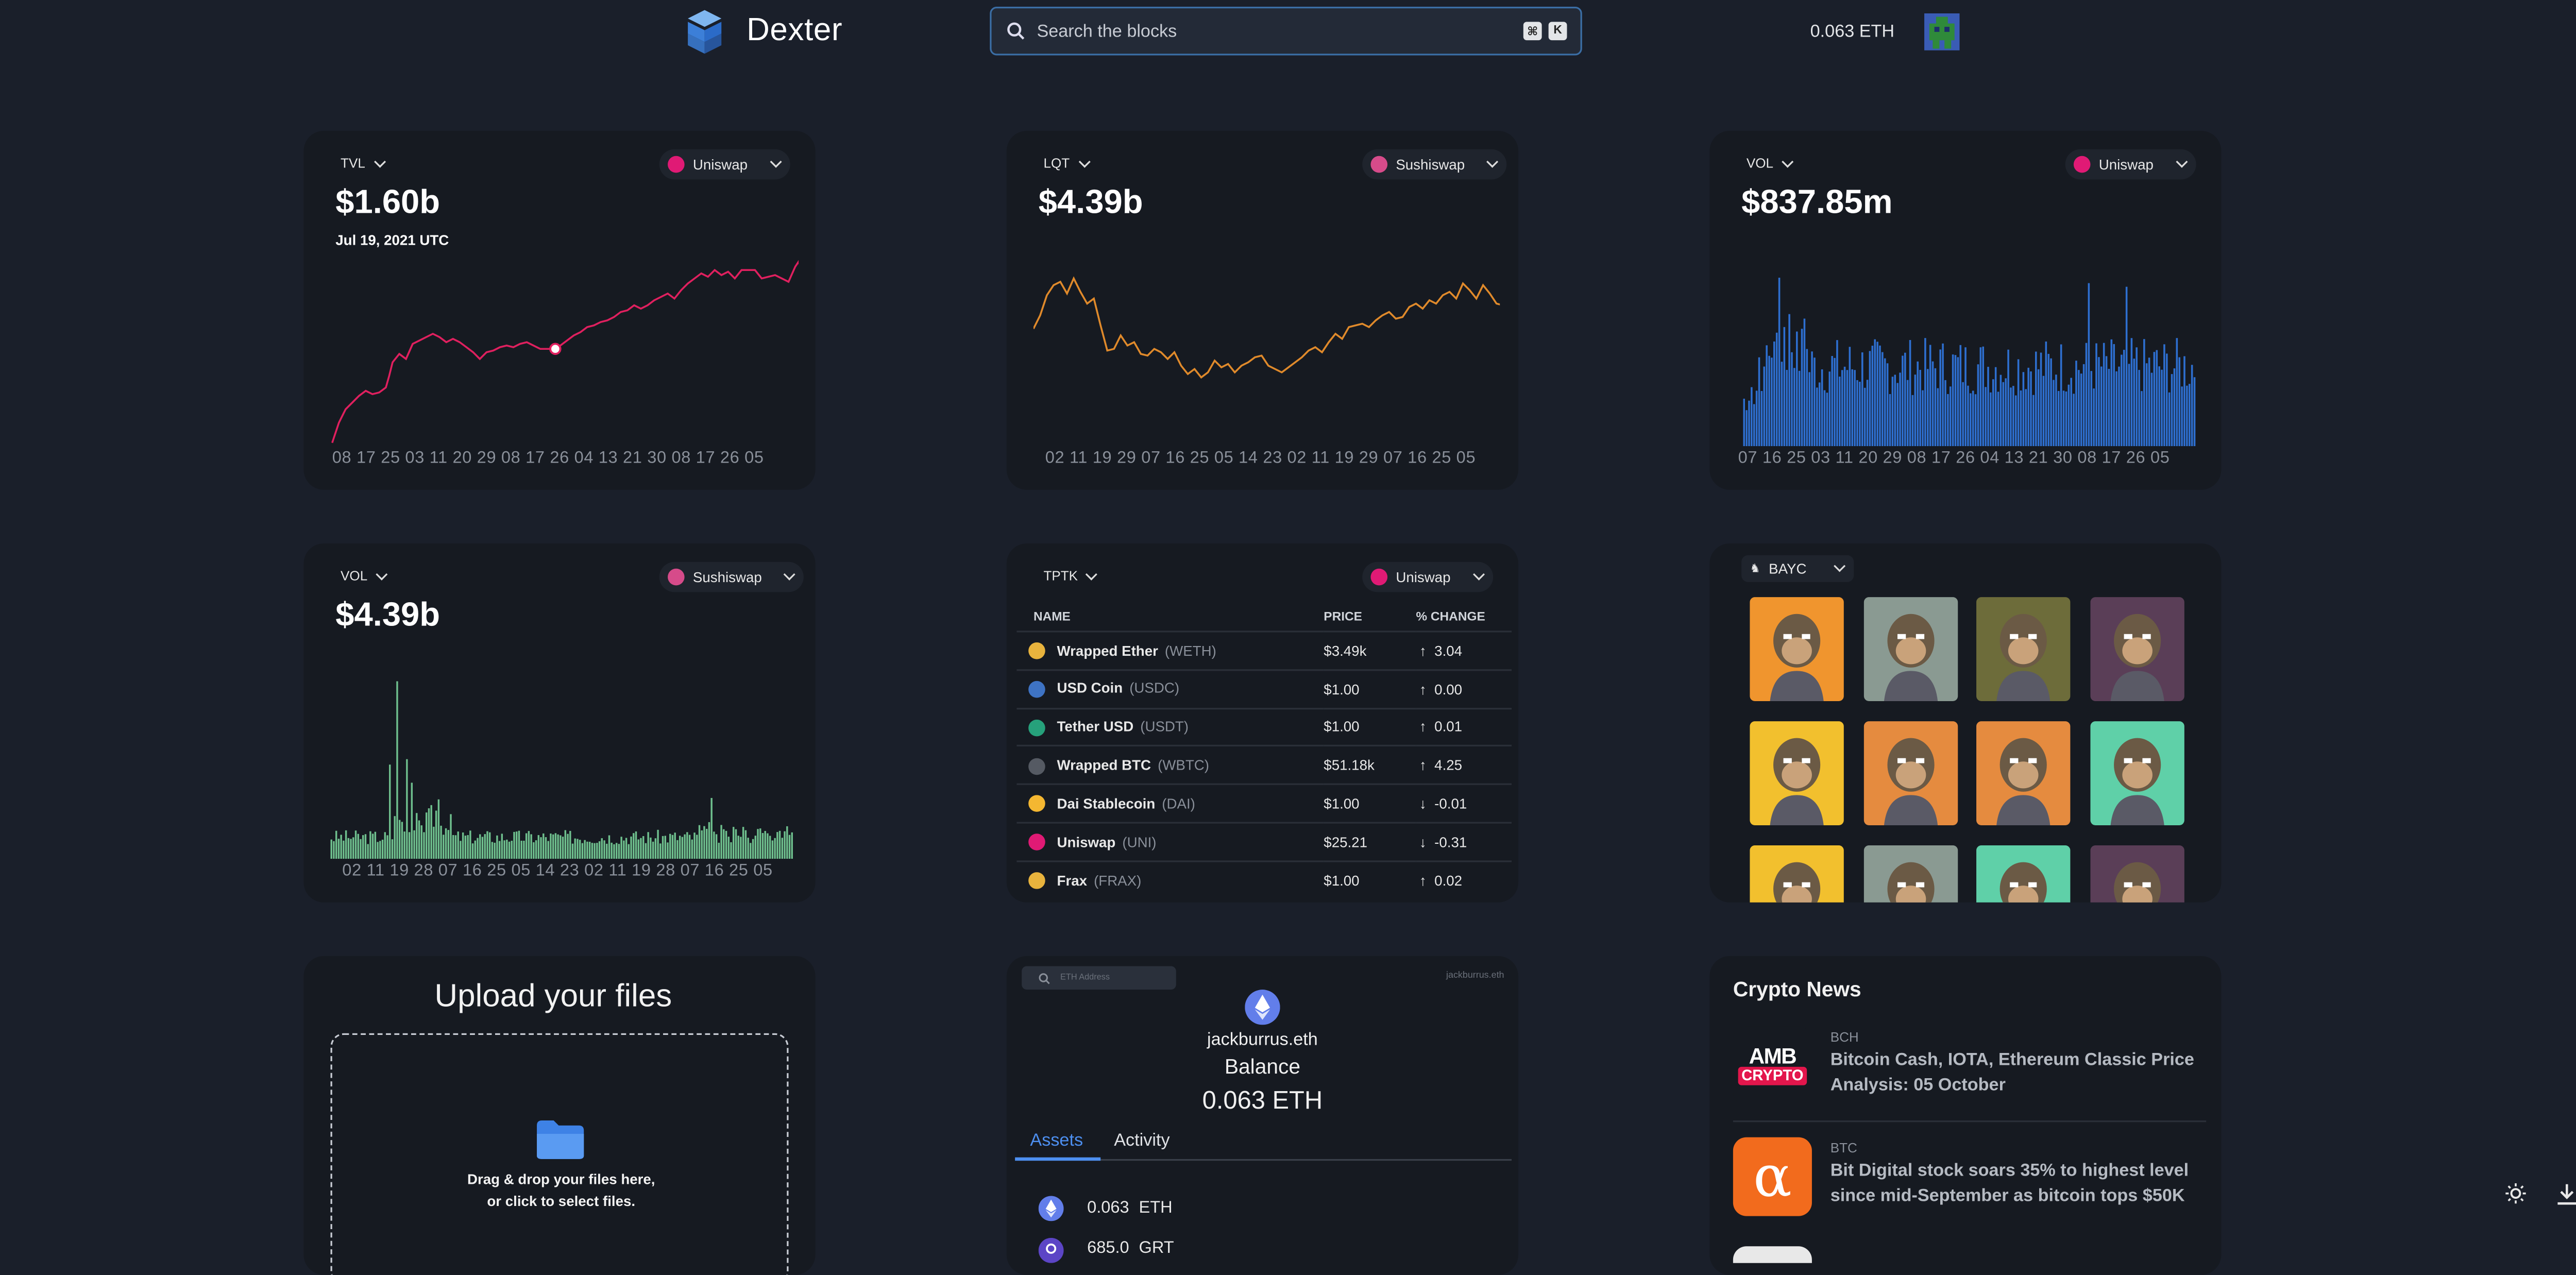  I want to click on token-row: Wrapped BTC (WBTC) $51.18k ↑ 4.25, so click(1264, 765).